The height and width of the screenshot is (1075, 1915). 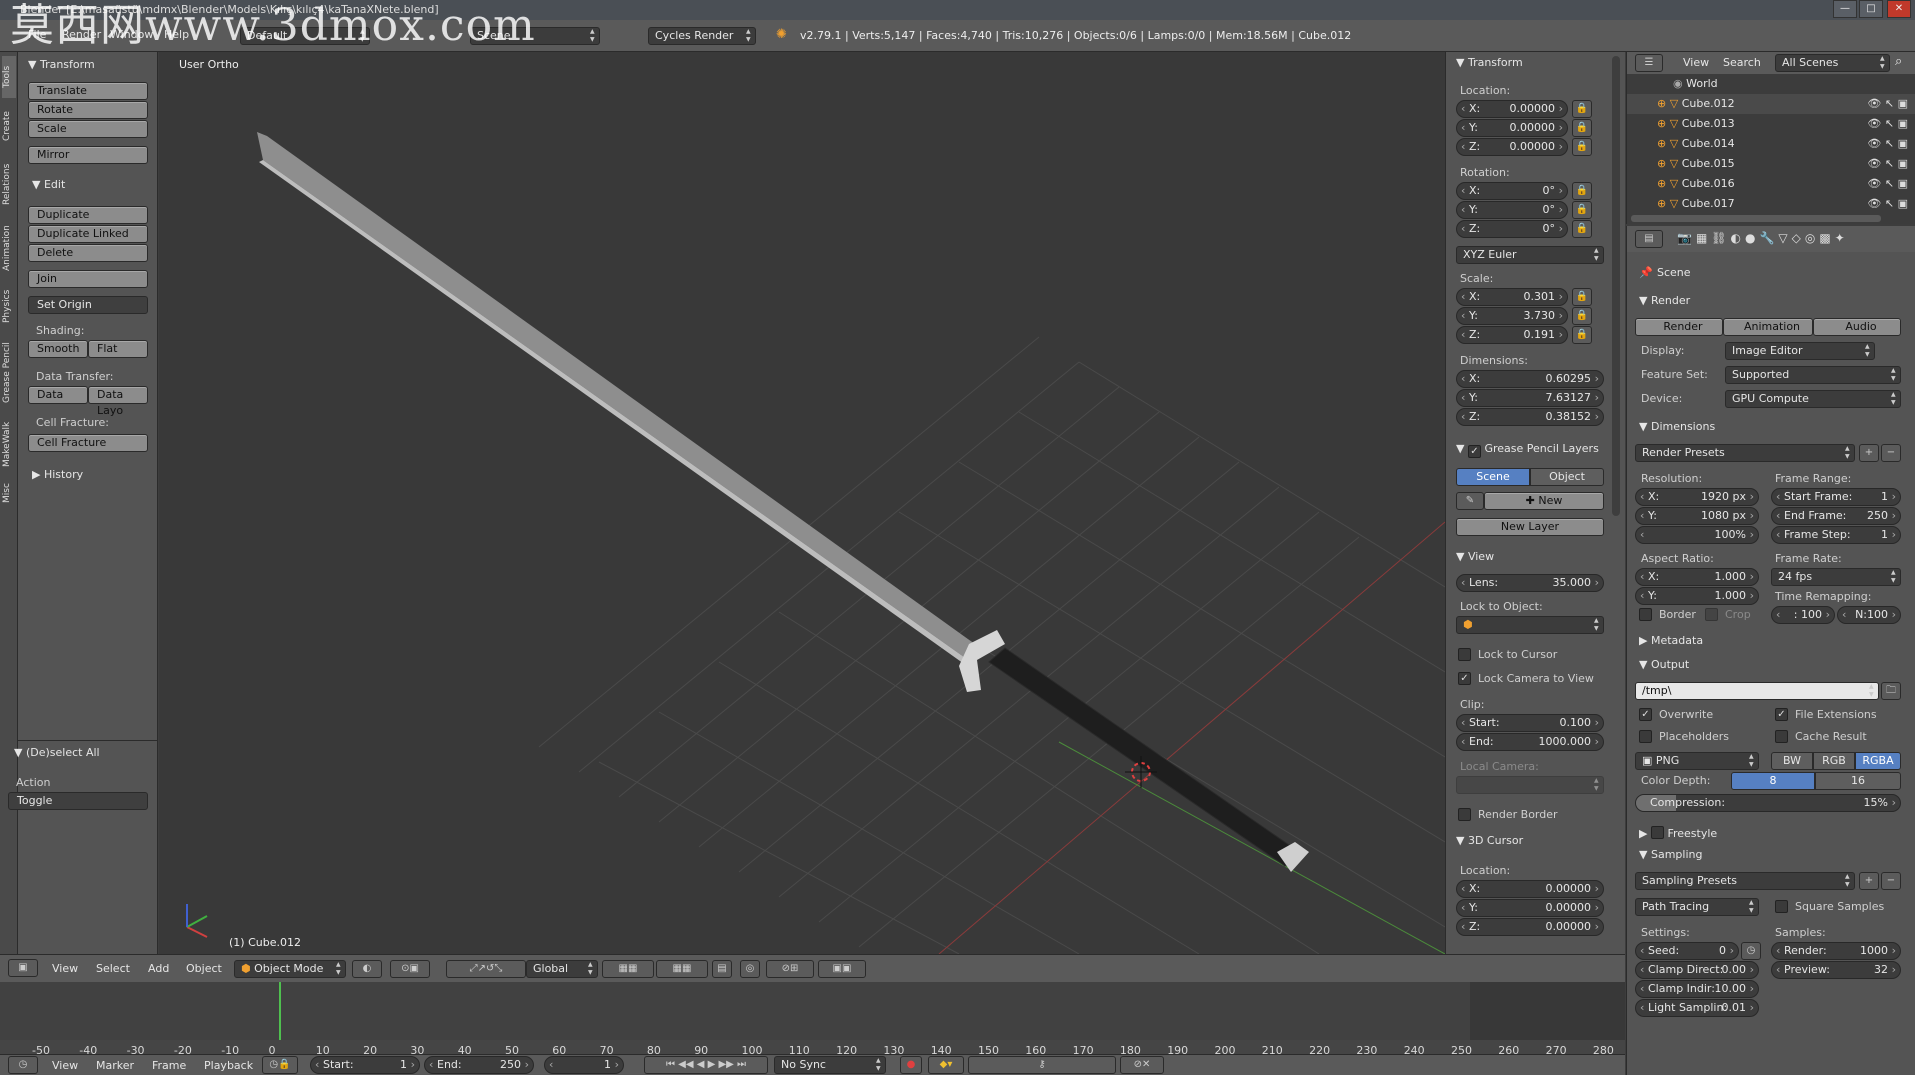 What do you see at coordinates (1677, 426) in the screenshot?
I see `dimensions-panel-header: ▼ Dimensions` at bounding box center [1677, 426].